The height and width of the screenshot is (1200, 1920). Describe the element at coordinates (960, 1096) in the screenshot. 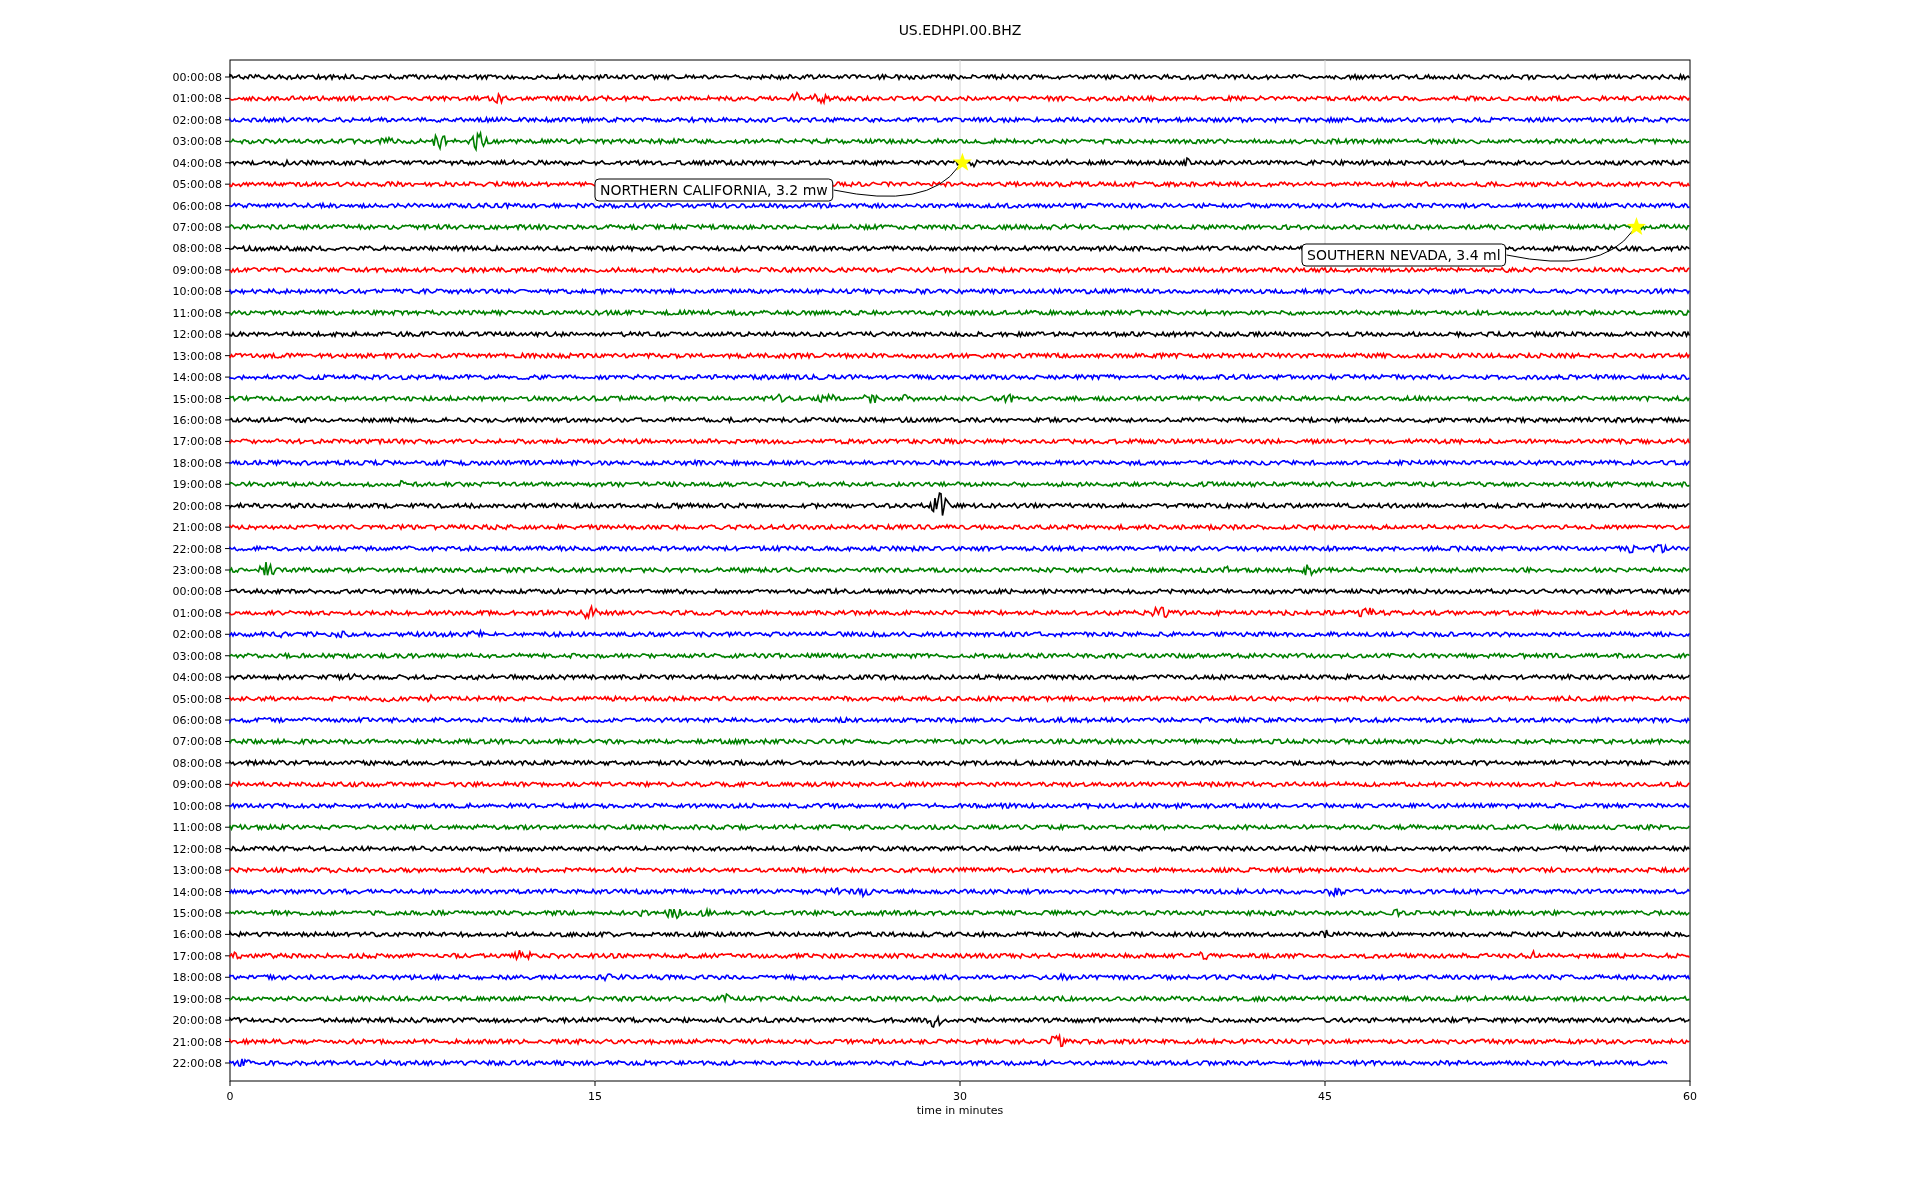

I see `x-tick-label: 30` at that location.